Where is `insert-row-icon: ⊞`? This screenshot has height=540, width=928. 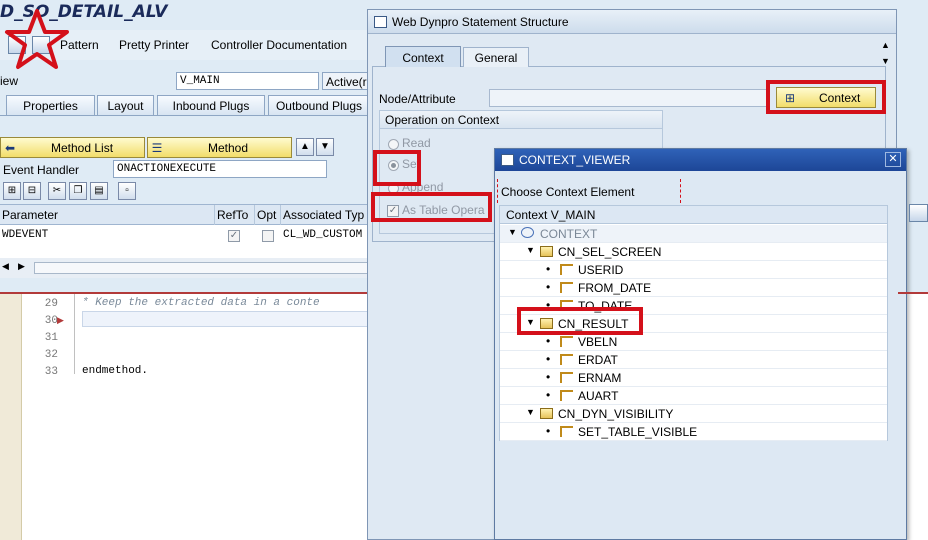
insert-row-icon: ⊞ is located at coordinates (12, 191).